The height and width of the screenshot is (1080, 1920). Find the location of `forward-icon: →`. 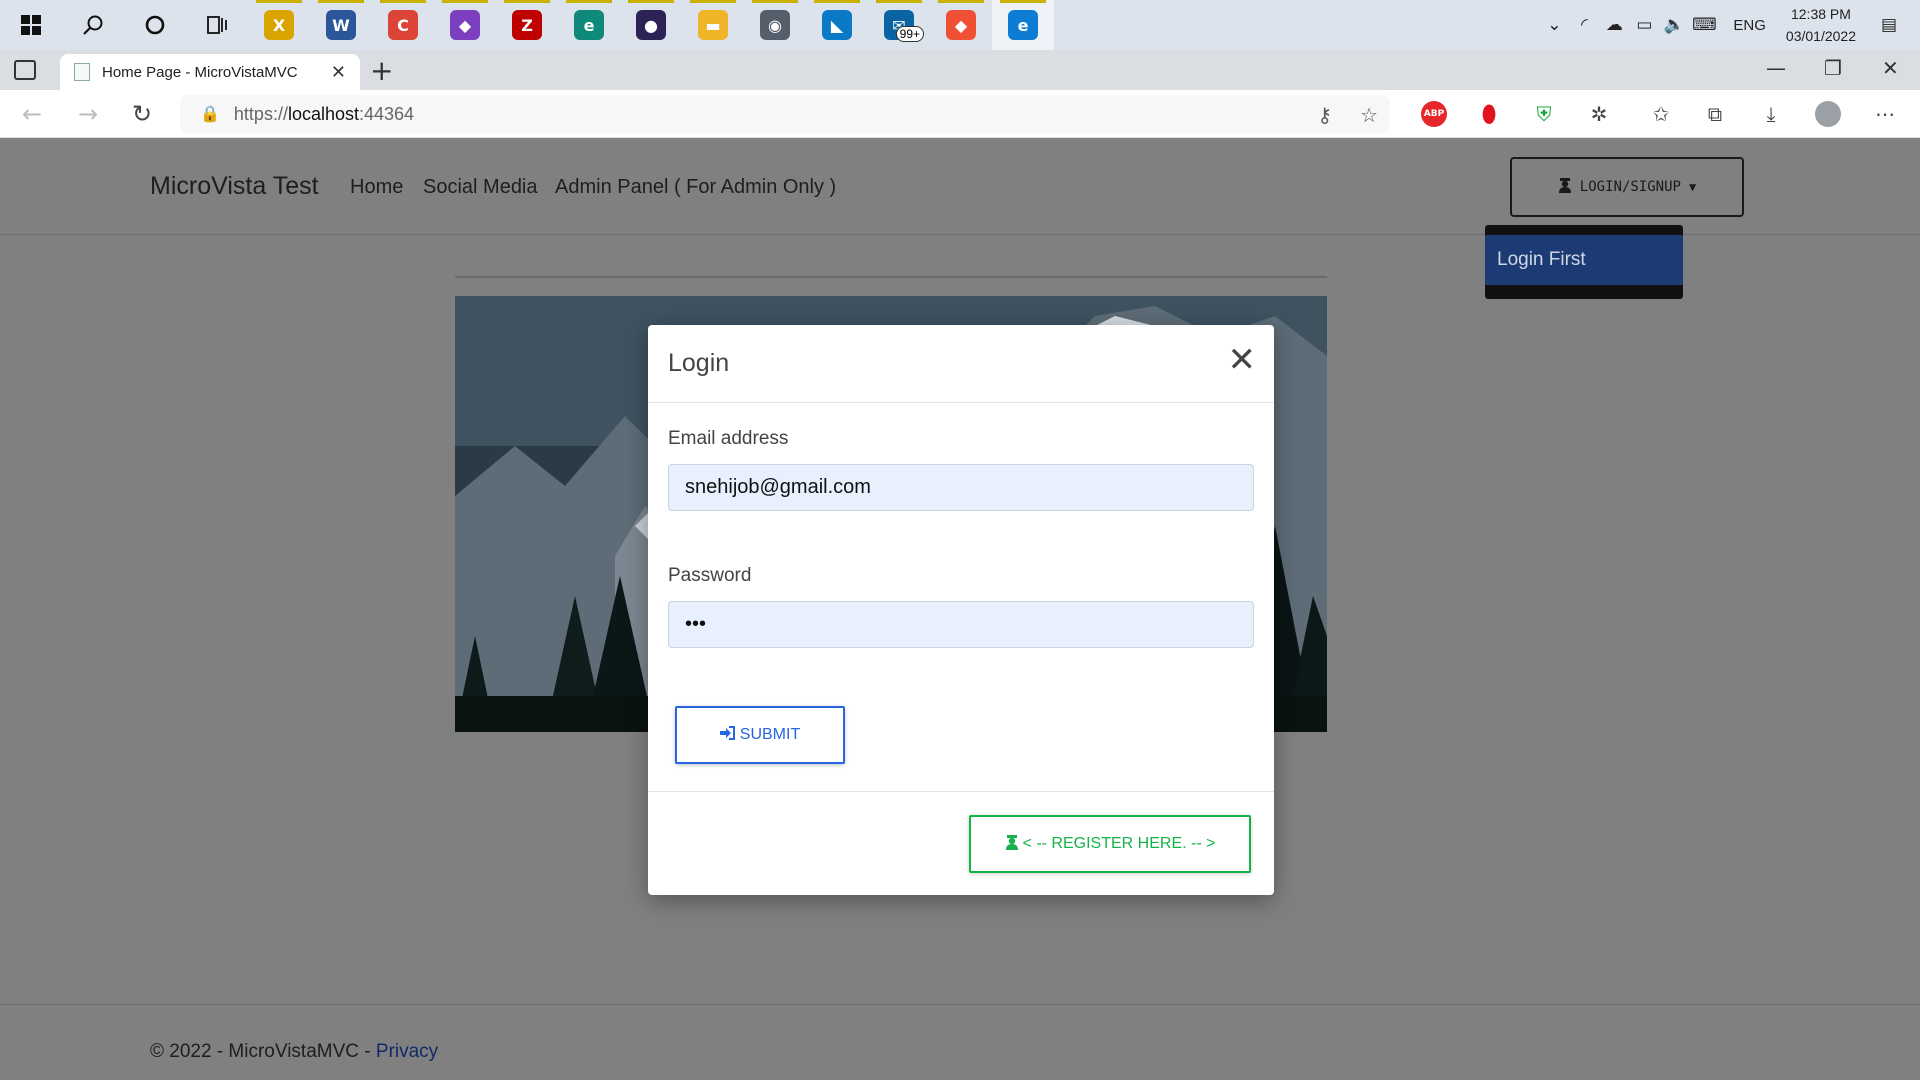

forward-icon: → is located at coordinates (88, 114).